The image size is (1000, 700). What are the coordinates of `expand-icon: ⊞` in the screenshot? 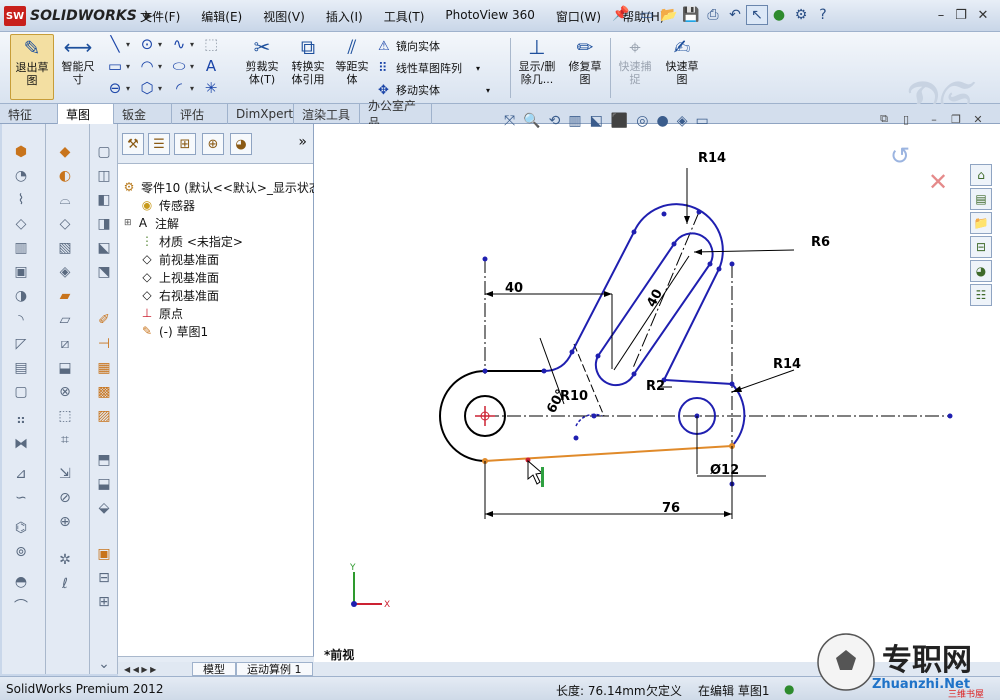 It's located at (129, 223).